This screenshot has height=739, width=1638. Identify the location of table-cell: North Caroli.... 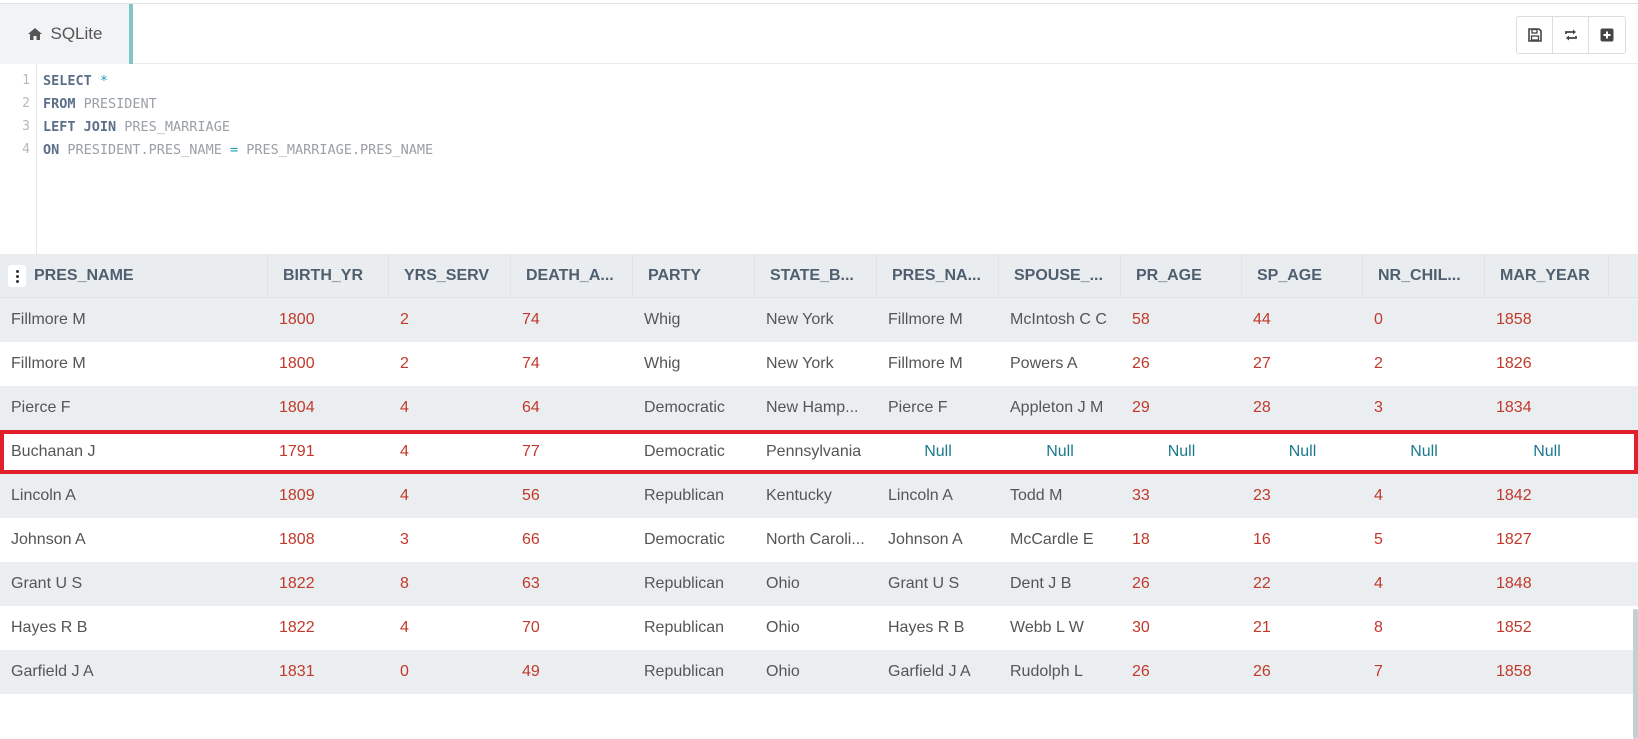
(816, 540).